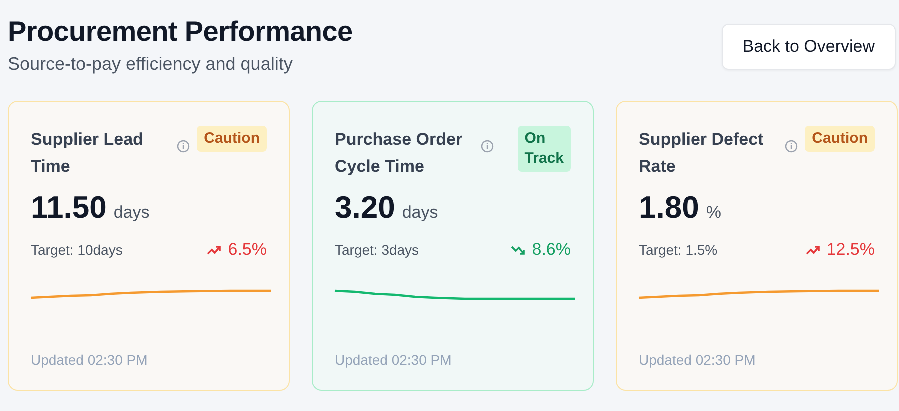 The height and width of the screenshot is (411, 899). I want to click on kpi-value: 1.80, so click(669, 208).